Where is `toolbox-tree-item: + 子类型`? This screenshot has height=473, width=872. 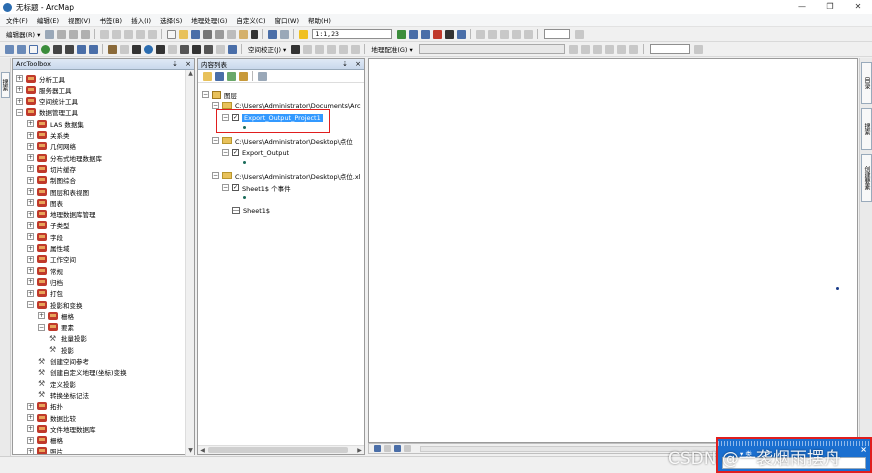
toolbox-tree-item: + 子类型 is located at coordinates (48, 225).